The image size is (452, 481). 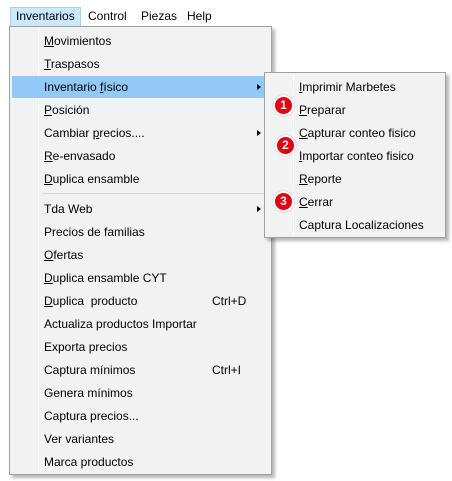 What do you see at coordinates (283, 105) in the screenshot?
I see `step-badge-1: 1` at bounding box center [283, 105].